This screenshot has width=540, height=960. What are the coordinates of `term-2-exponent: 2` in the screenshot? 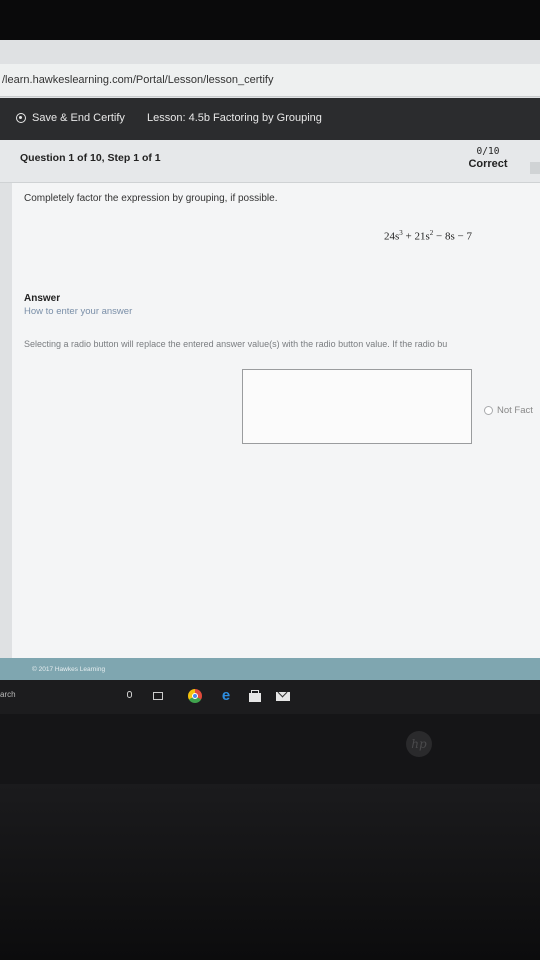 It's located at (431, 233).